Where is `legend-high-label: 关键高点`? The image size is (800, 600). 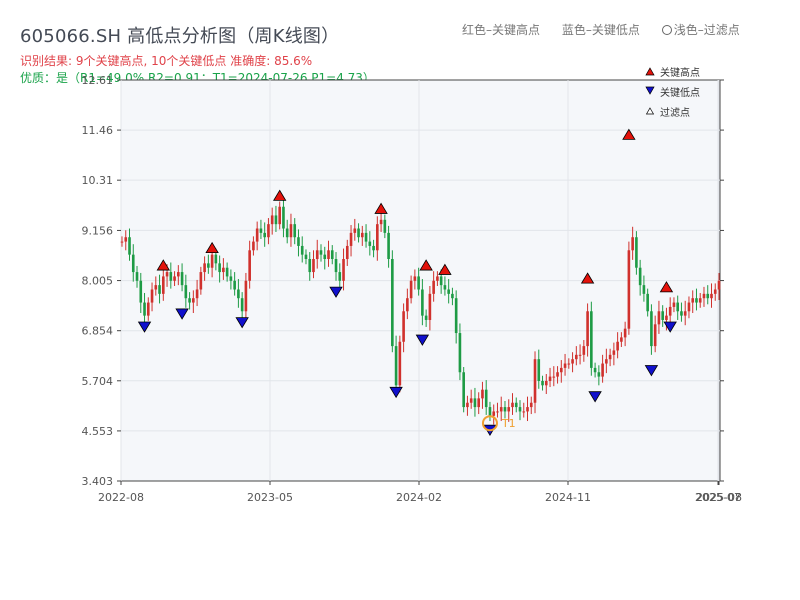
legend-high-label: 关键高点 is located at coordinates (680, 72).